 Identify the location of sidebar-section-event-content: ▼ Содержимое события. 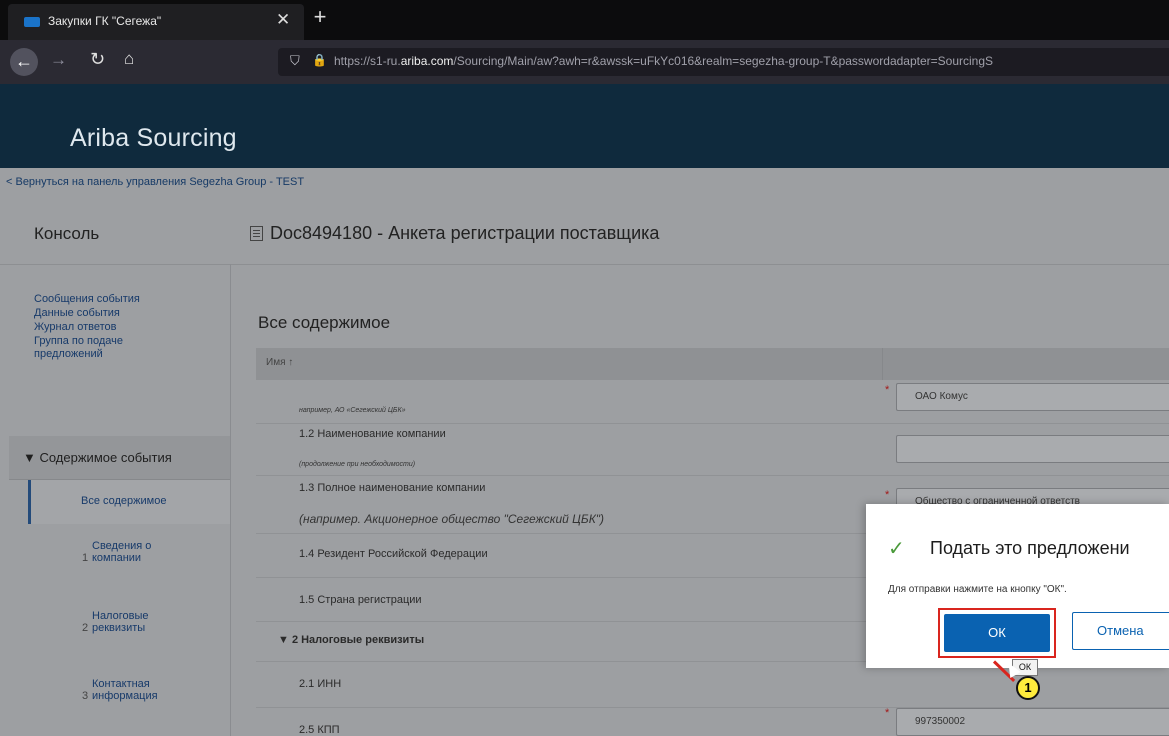
(119, 458).